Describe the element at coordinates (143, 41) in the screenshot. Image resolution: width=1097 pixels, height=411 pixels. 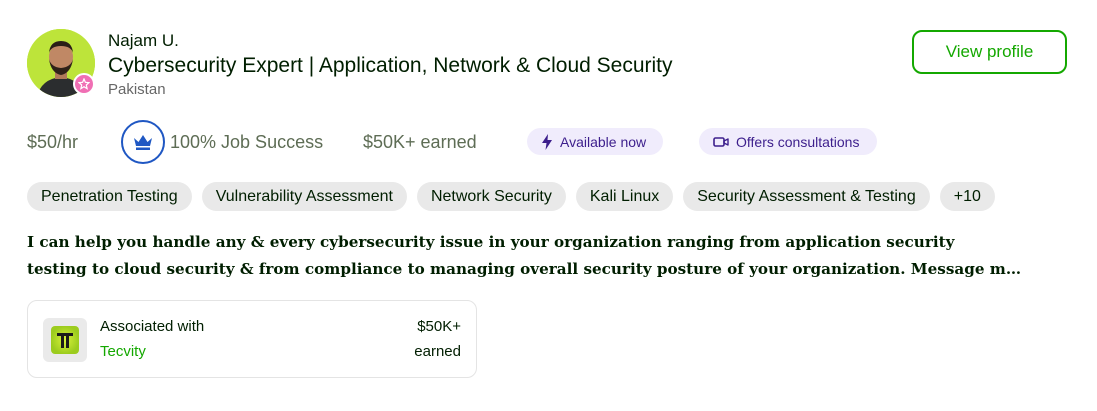
I see `freelancer-name: Najam U.` at that location.